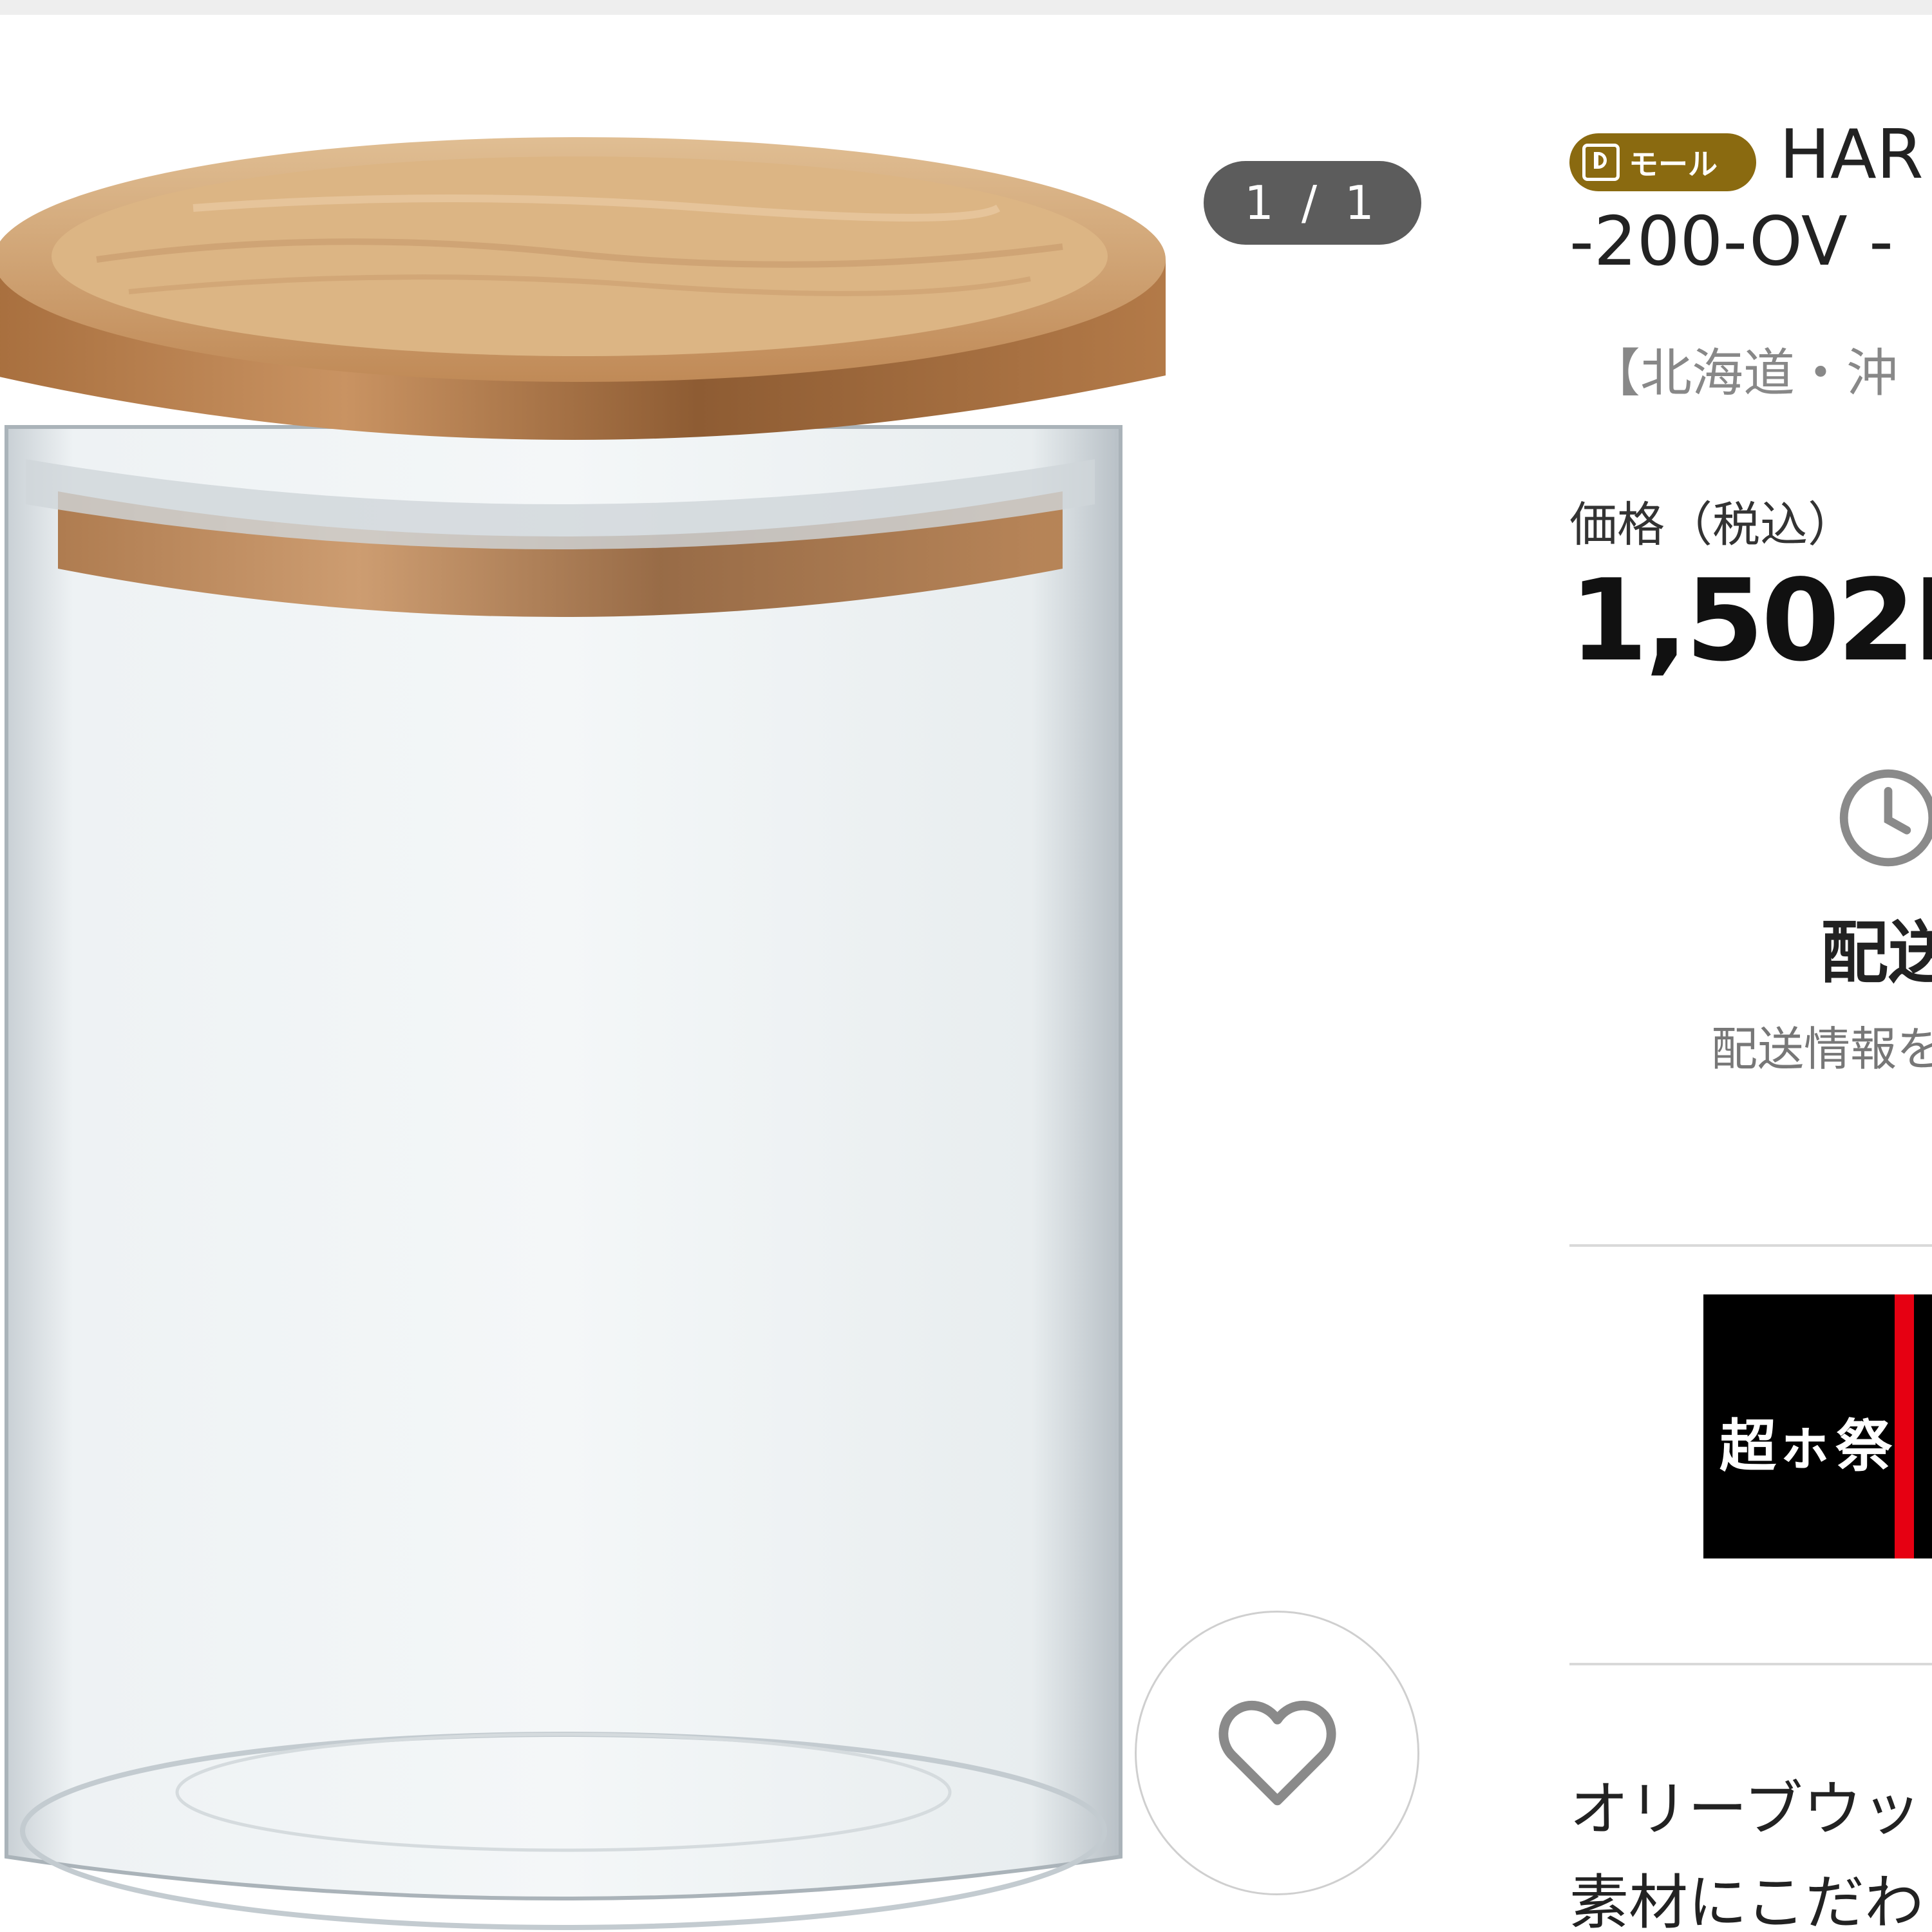  What do you see at coordinates (1673, 164) in the screenshot?
I see `mall-badge-label: モール` at bounding box center [1673, 164].